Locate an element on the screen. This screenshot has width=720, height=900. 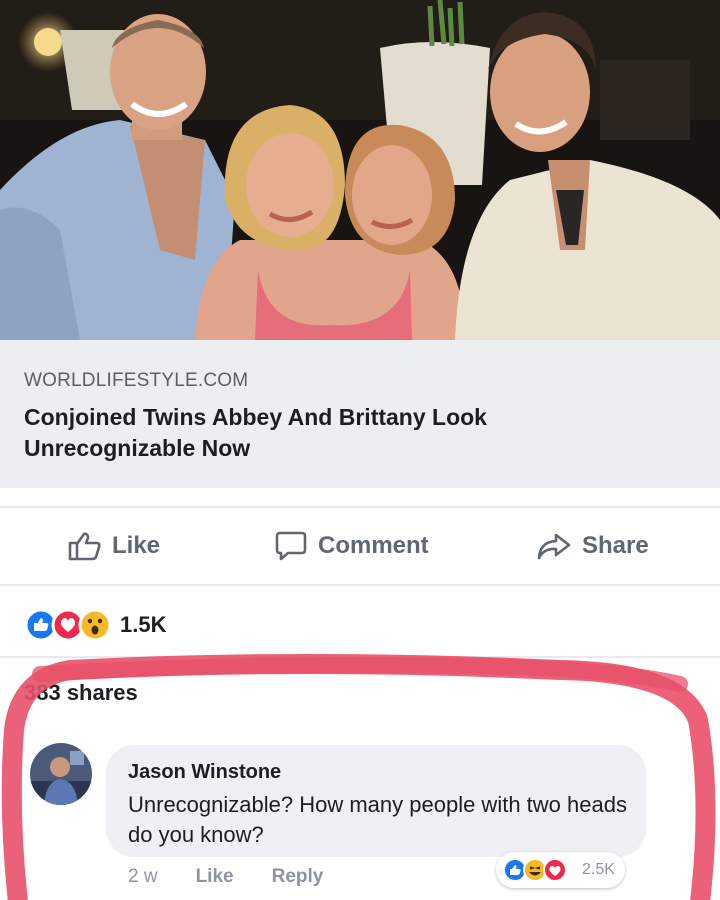
shares-count: 383 shares is located at coordinates (81, 693).